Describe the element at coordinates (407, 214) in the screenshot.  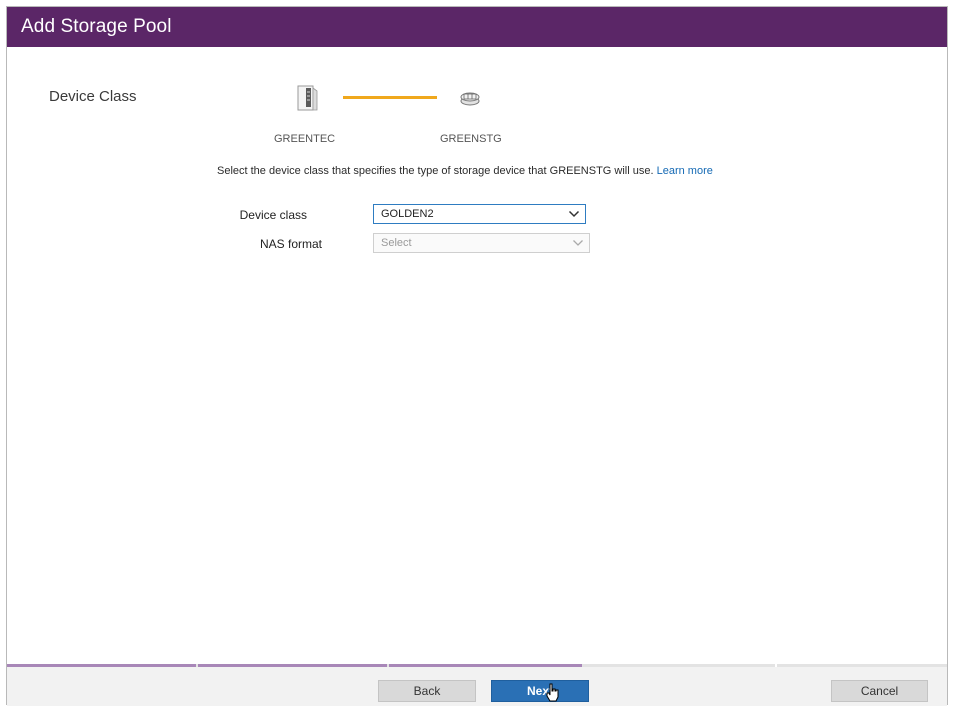
I see `device-class-value: GOLDEN2` at that location.